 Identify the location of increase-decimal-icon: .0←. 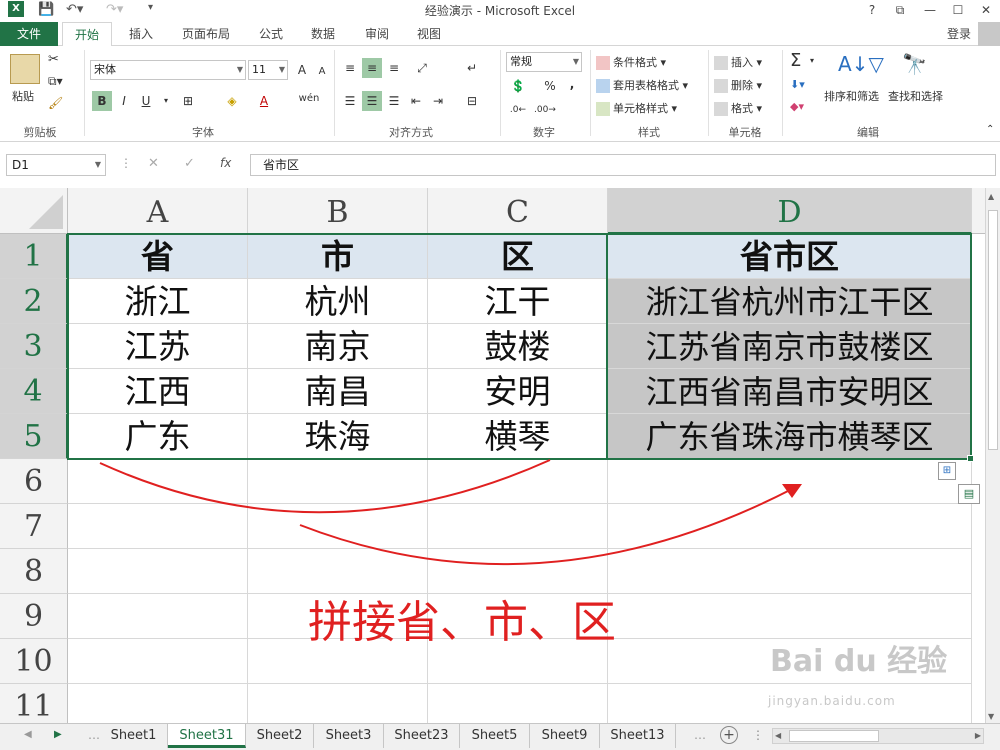
(518, 110).